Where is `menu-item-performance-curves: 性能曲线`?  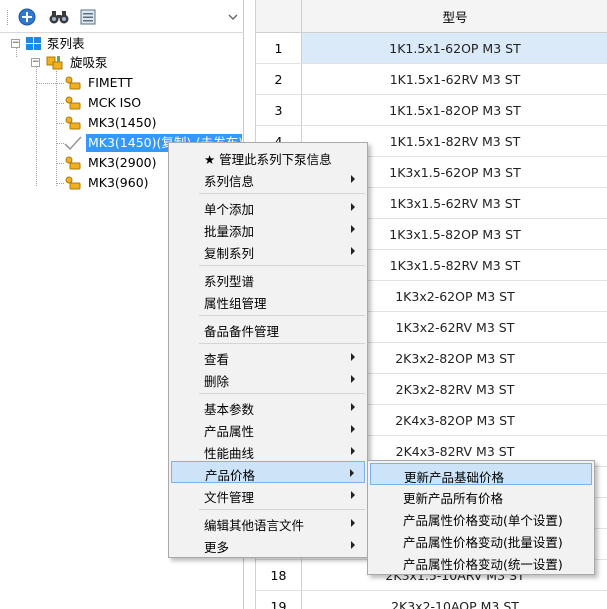
menu-item-performance-curves: 性能曲线 is located at coordinates (268, 451).